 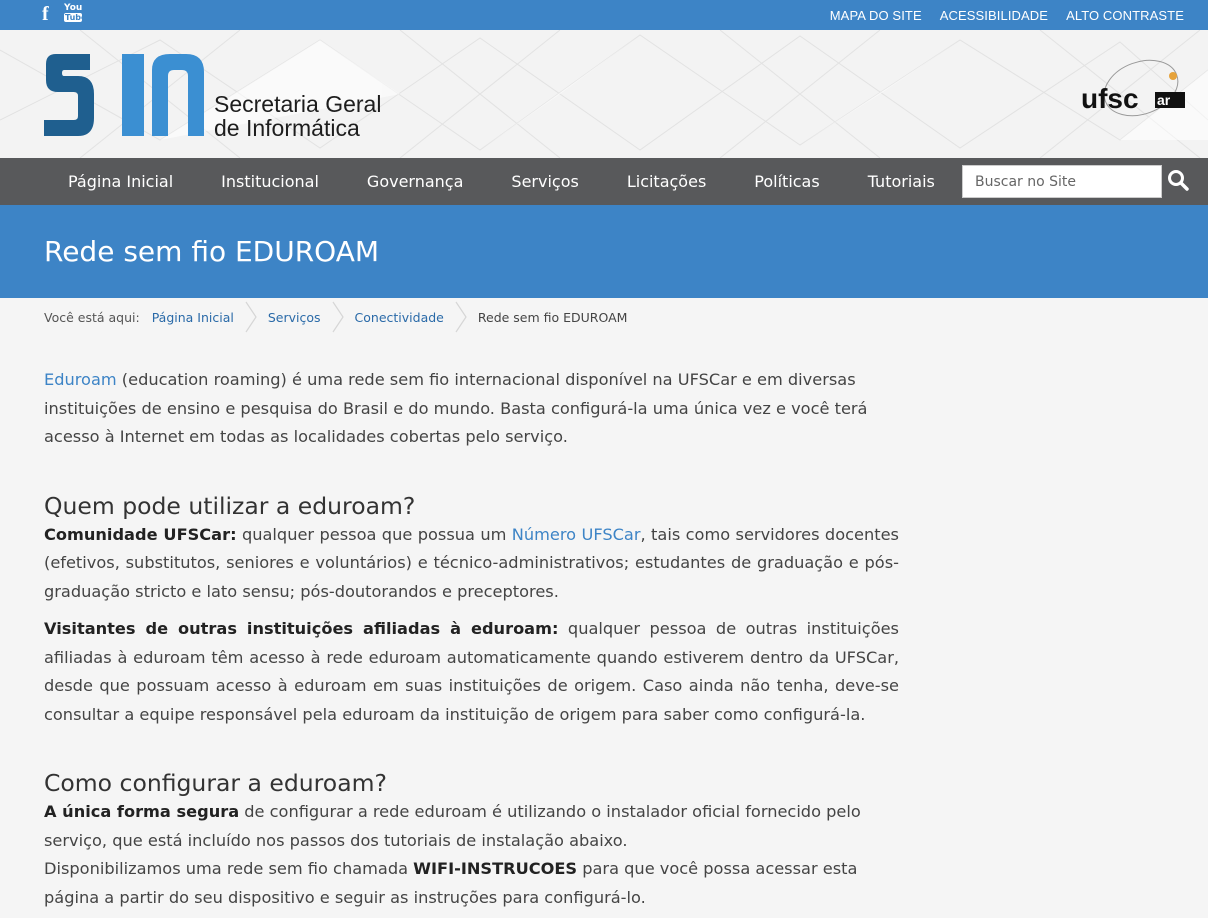 What do you see at coordinates (270, 181) in the screenshot?
I see `nav-item-institucional: Institucional` at bounding box center [270, 181].